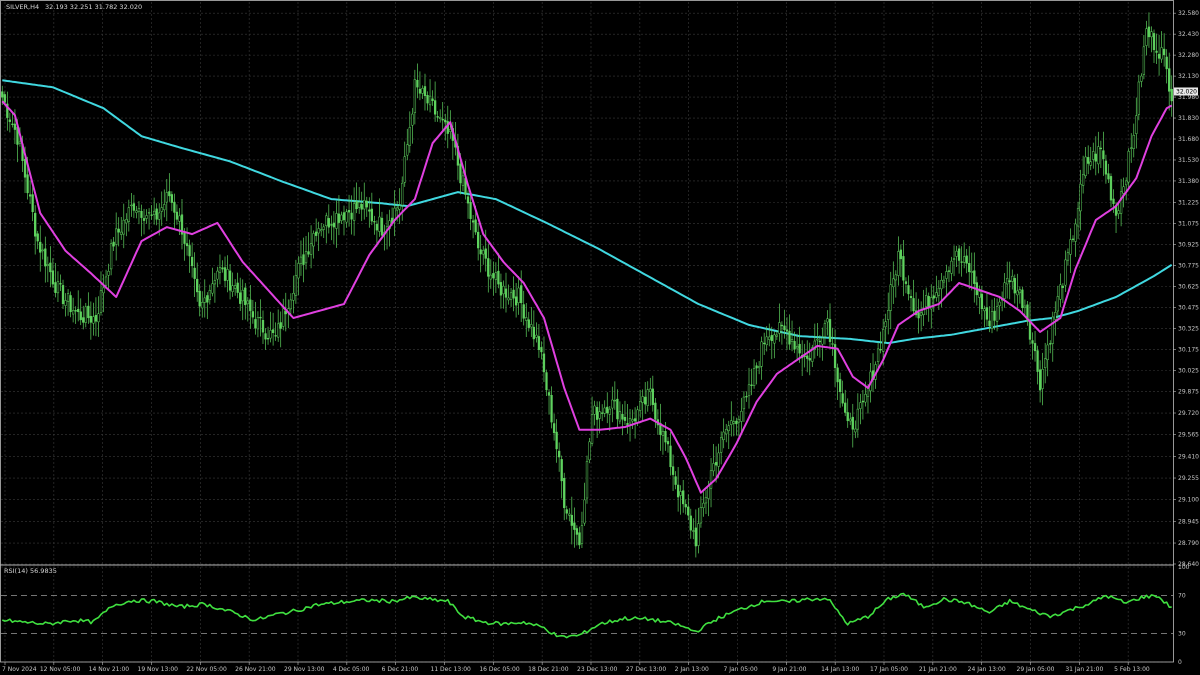 This screenshot has height=675, width=1200. Describe the element at coordinates (1188, 266) in the screenshot. I see `price-tick-label: 30.775` at that location.